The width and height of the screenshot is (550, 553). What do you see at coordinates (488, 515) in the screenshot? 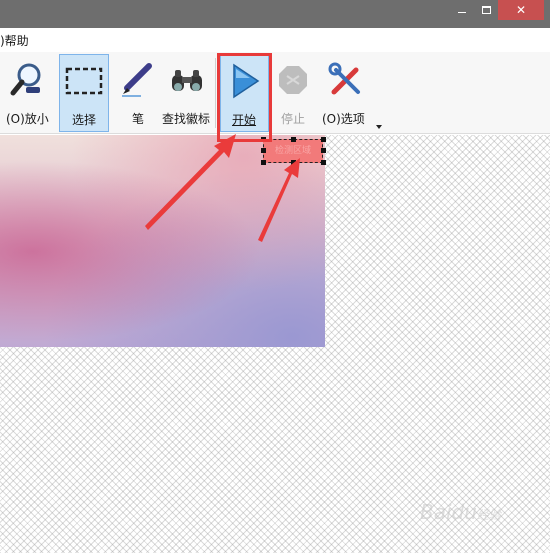
I see `watermark-subtext: 经验` at bounding box center [488, 515].